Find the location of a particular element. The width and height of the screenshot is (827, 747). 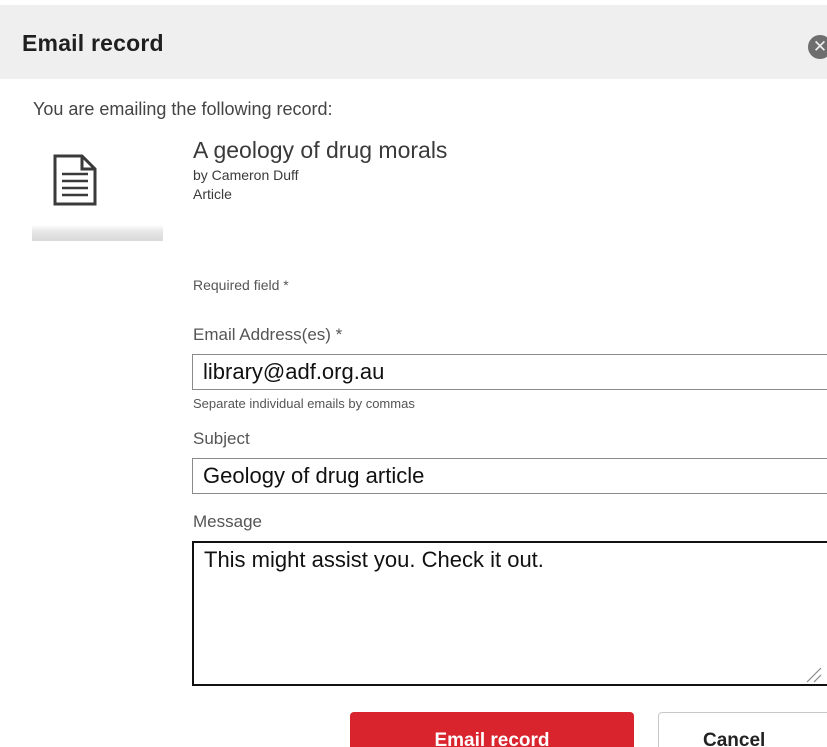

record-author: by Cameron Duff is located at coordinates (246, 175).